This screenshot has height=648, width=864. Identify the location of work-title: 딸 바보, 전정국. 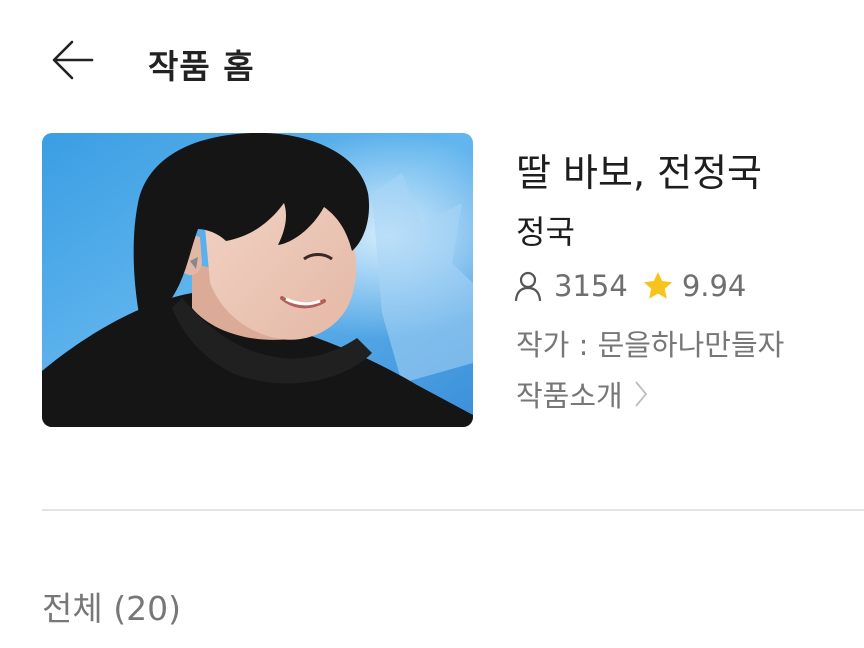
(639, 173).